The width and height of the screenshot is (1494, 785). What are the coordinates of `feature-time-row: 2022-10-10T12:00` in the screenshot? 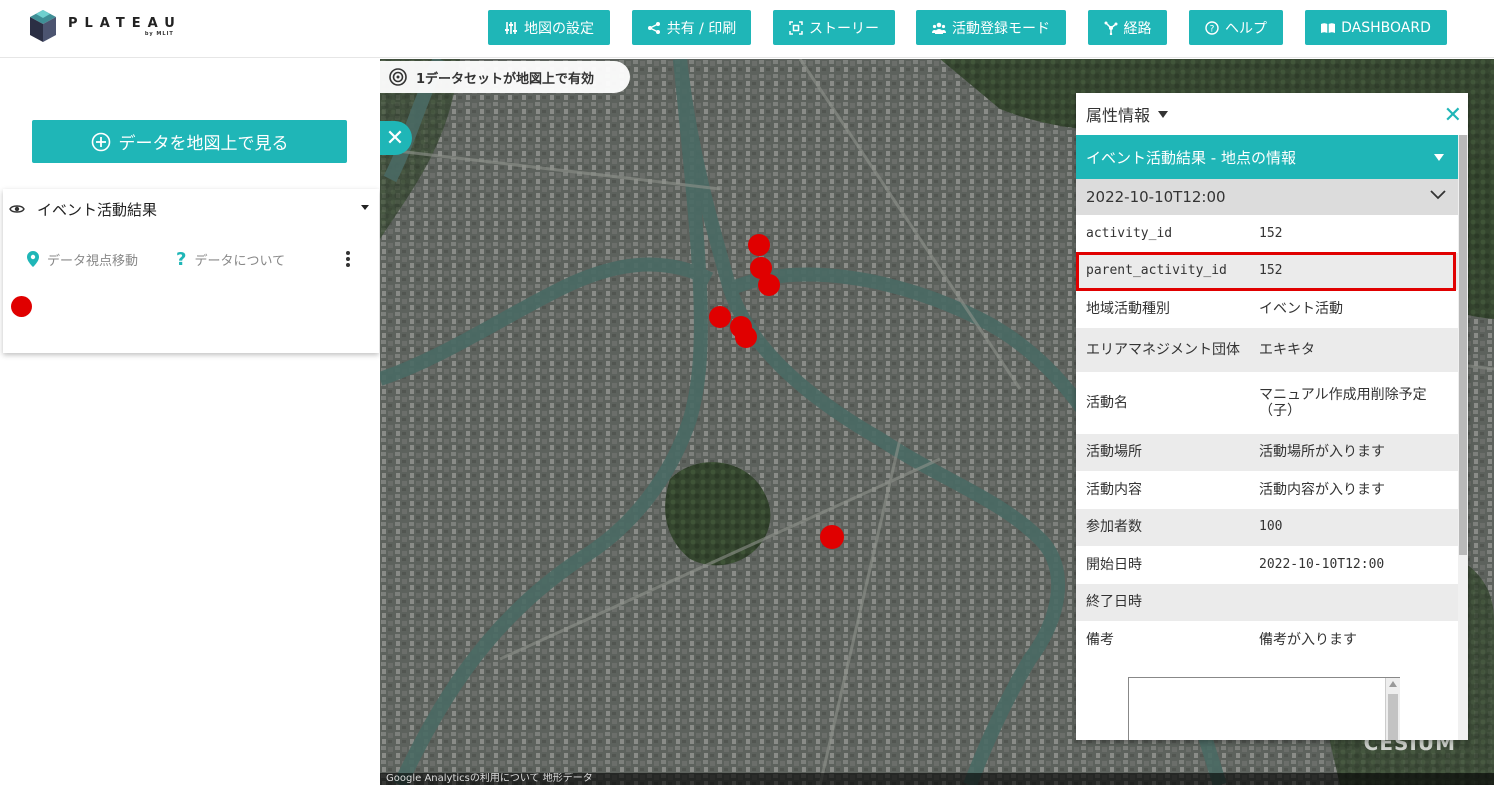 It's located at (1267, 197).